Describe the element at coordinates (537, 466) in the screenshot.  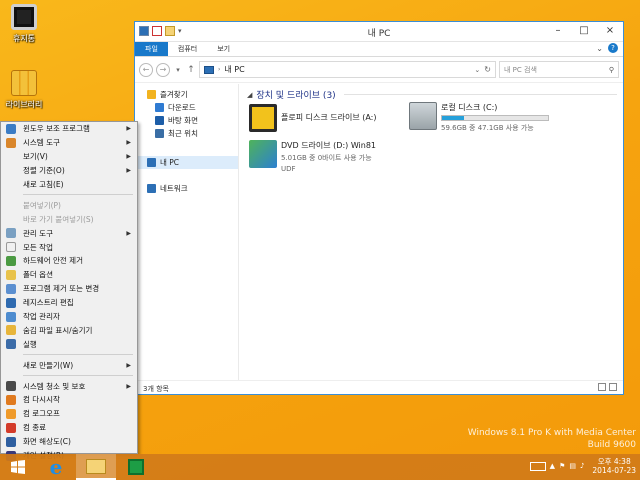
I see `keyboard-icon` at that location.